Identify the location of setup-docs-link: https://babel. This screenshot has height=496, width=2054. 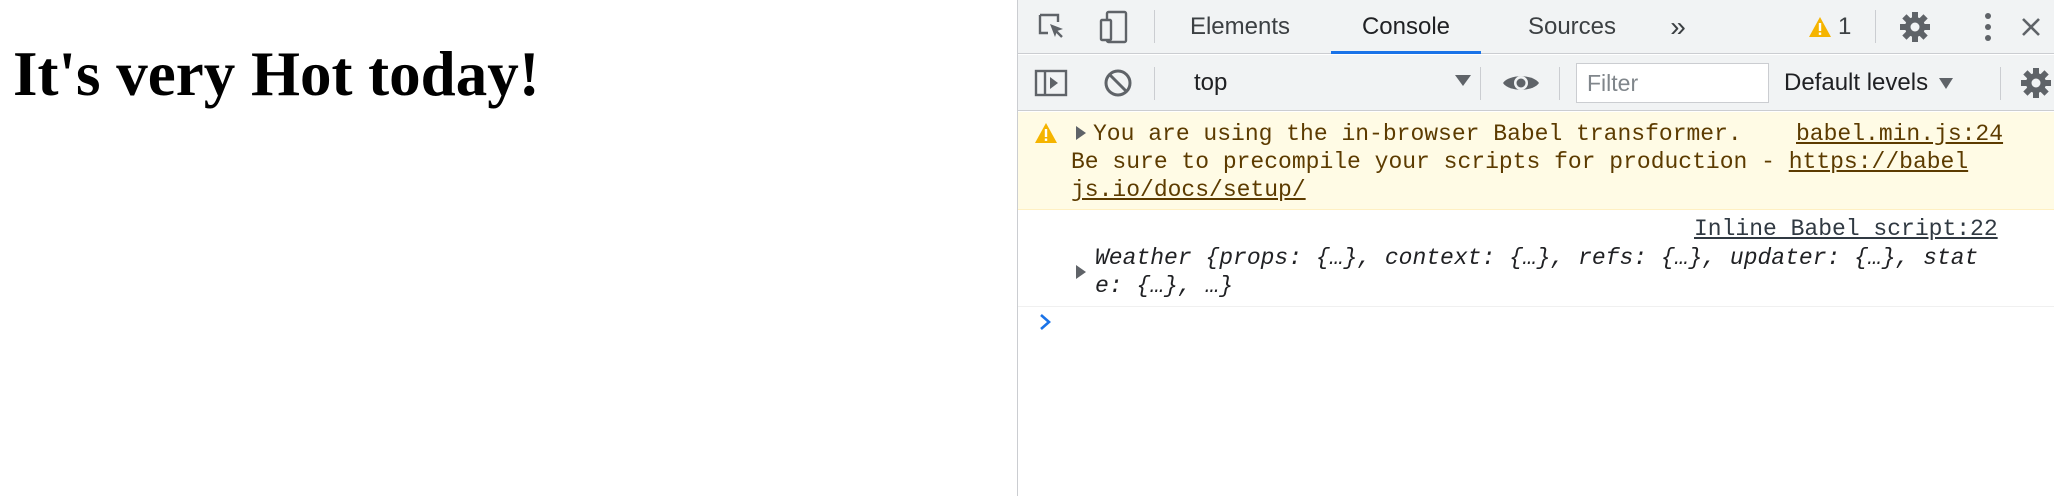
(1878, 162).